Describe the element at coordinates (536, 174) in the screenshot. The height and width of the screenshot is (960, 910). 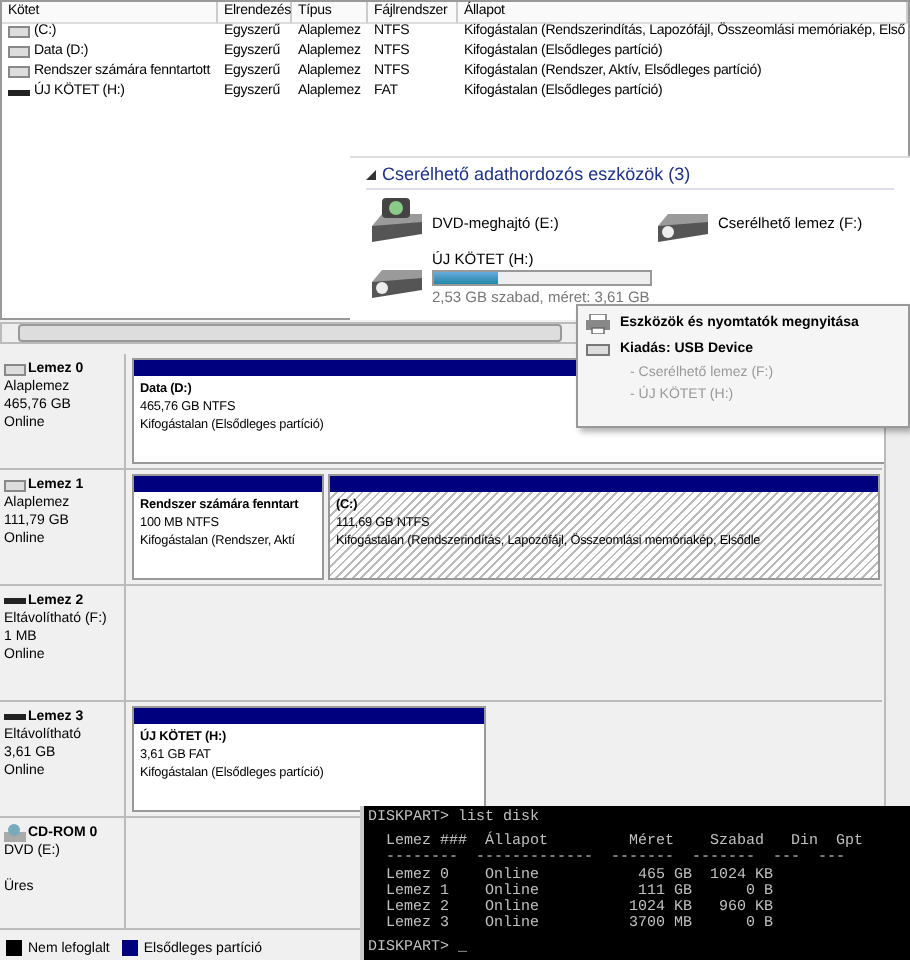
I see `group-header: Cserélhető adathordozós eszközök (3)` at that location.